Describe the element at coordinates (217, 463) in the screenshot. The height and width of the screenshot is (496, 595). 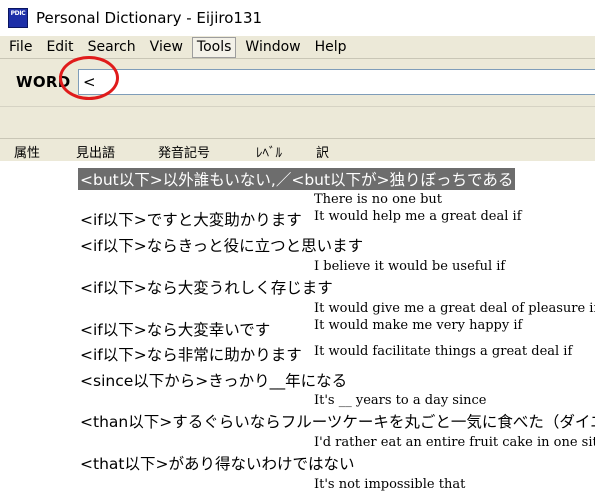
I see `list-item-headword: <that以下>があり得ないわけではない` at that location.